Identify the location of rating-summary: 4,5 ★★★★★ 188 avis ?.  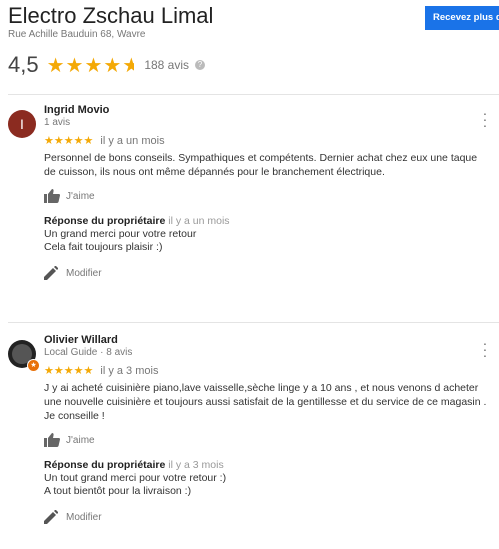
(107, 65).